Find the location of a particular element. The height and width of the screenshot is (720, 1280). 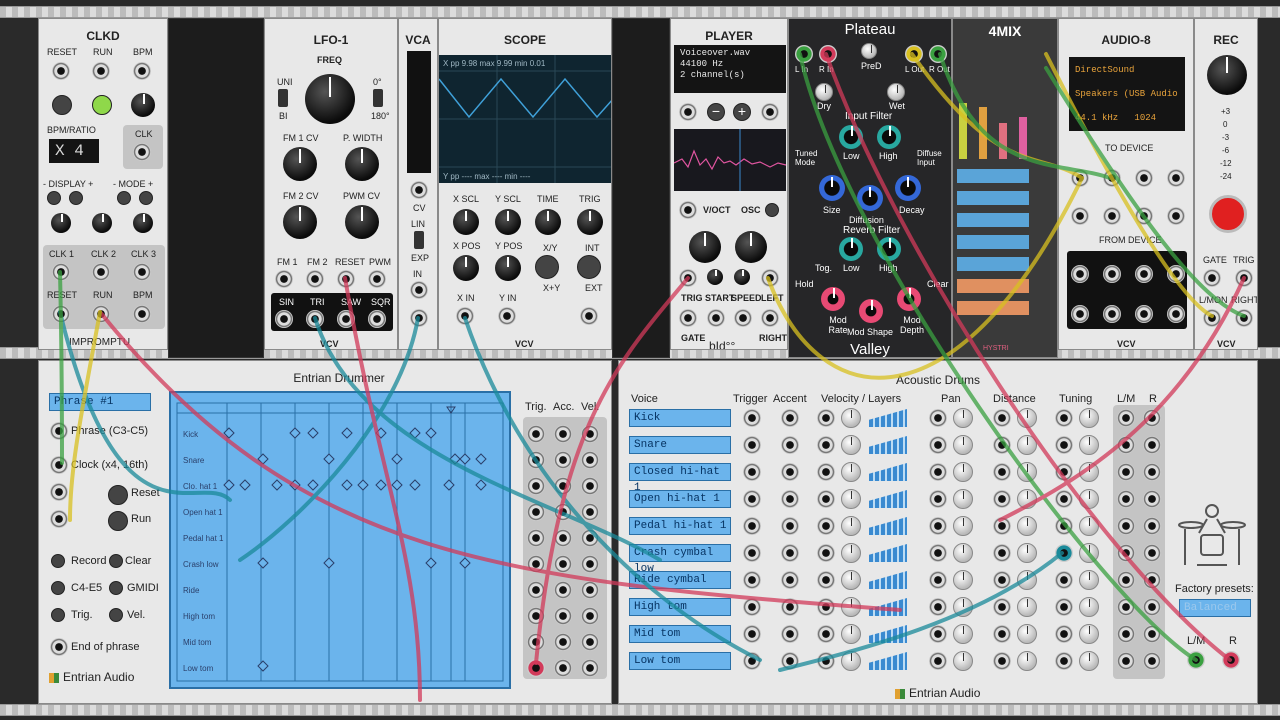

mod-rate-knob is located at coordinates (833, 299).